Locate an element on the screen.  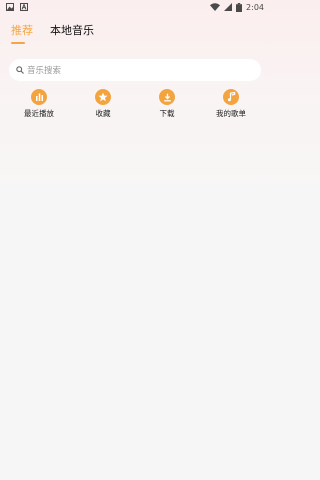
status-time: 2:04 is located at coordinates (255, 7).